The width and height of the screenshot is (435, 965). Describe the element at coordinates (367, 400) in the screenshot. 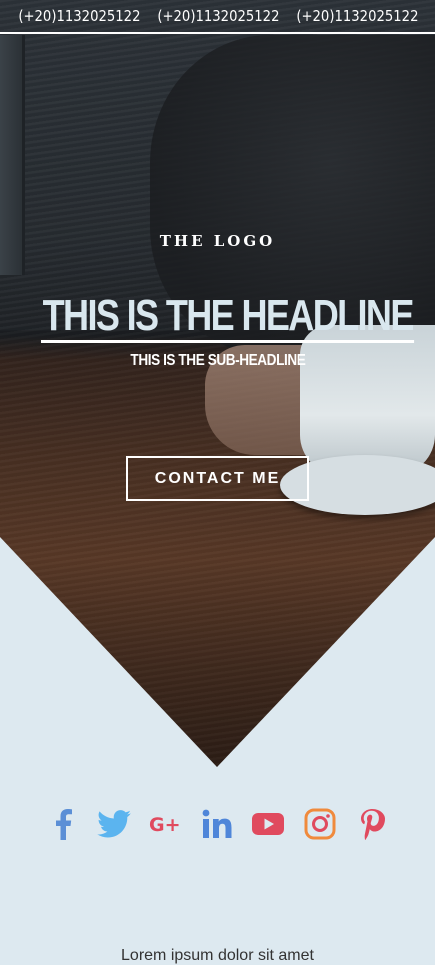

I see `coffee-cup` at that location.